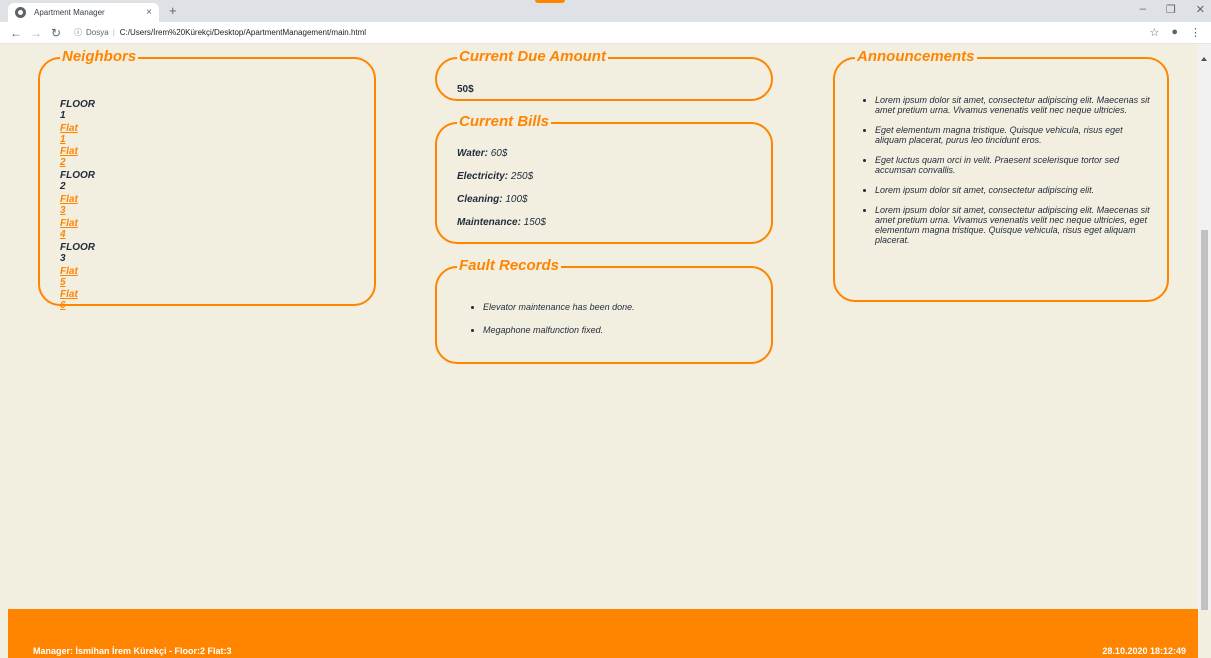 Image resolution: width=1211 pixels, height=658 pixels. What do you see at coordinates (618, 330) in the screenshot?
I see `list-item: Megaphone malfunction fixed.` at bounding box center [618, 330].